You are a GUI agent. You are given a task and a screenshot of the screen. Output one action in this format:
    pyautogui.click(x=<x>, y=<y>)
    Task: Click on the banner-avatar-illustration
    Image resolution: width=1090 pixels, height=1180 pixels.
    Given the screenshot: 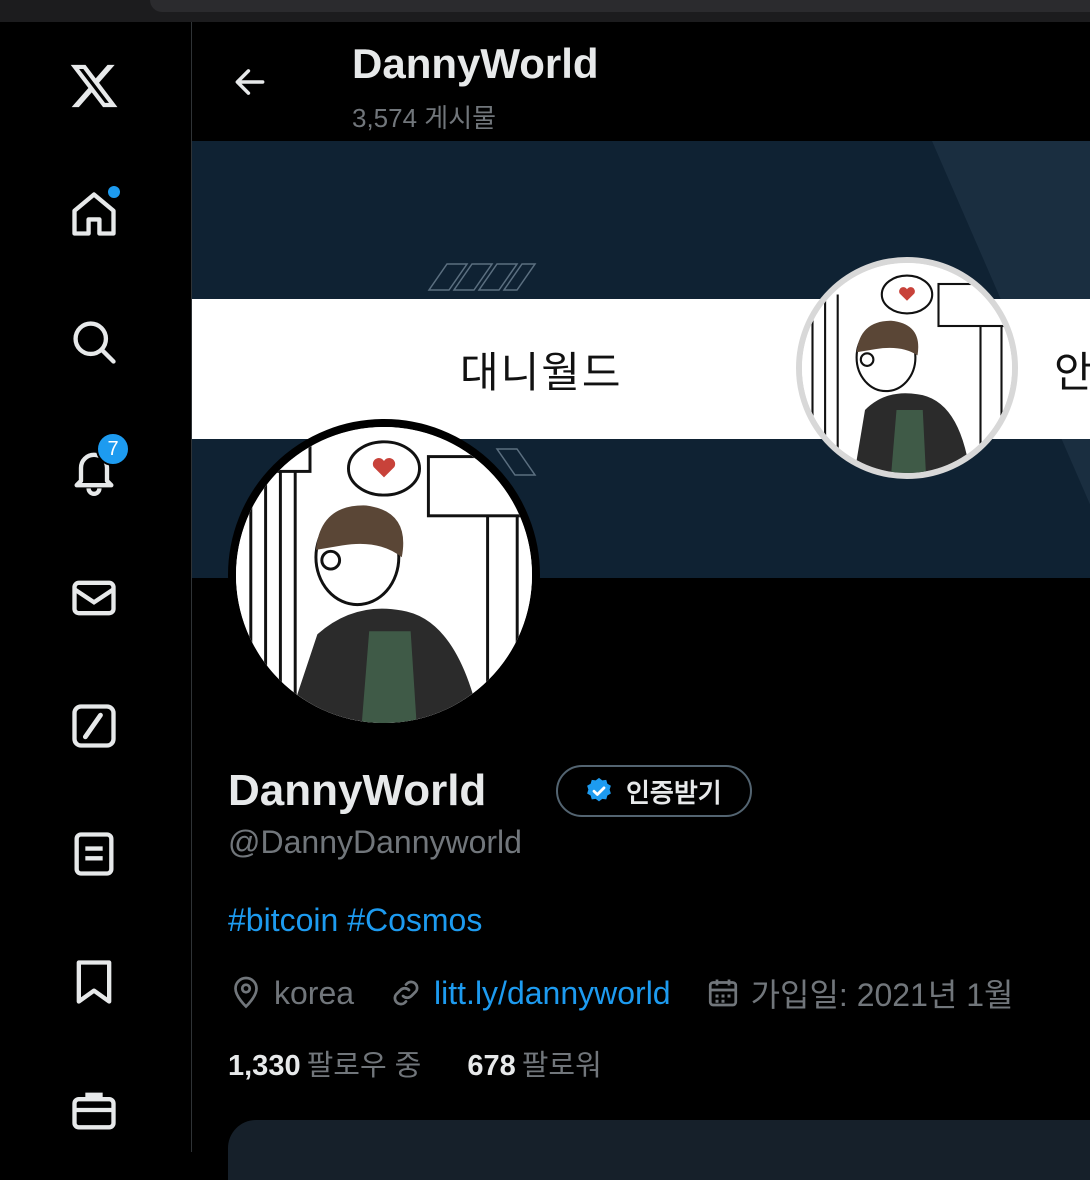 What is the action you would take?
    pyautogui.click(x=907, y=368)
    